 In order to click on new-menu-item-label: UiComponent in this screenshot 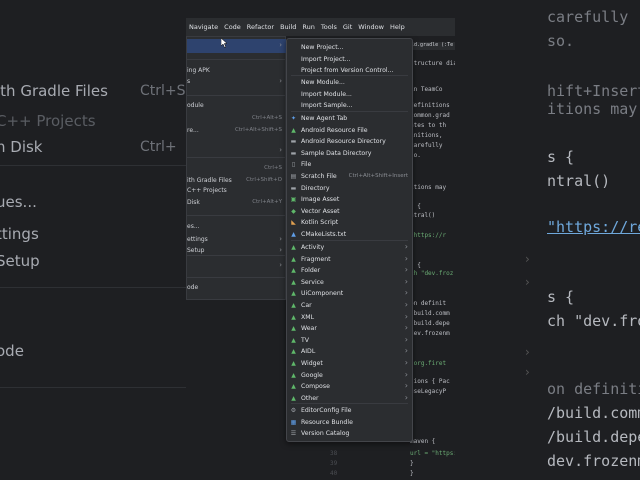, I will do `click(322, 294)`.